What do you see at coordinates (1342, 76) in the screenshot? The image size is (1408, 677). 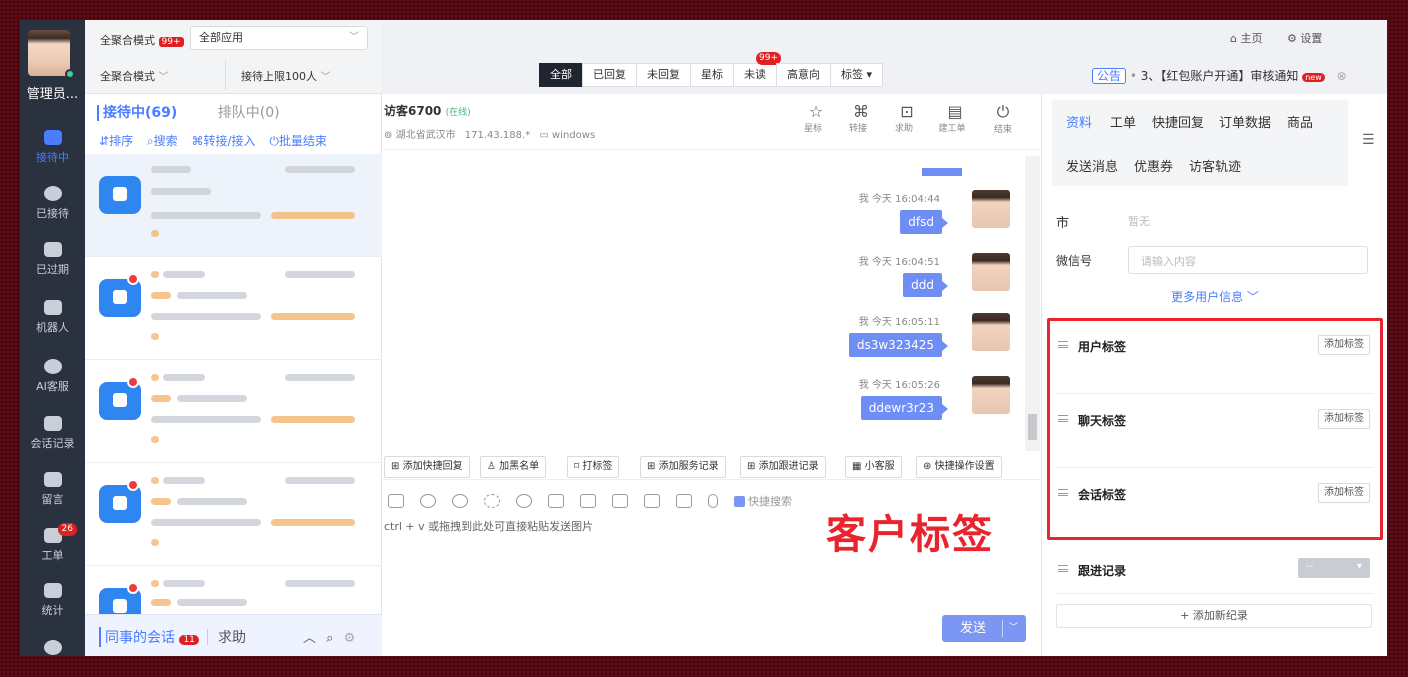 I see `close-icon: ⊗` at bounding box center [1342, 76].